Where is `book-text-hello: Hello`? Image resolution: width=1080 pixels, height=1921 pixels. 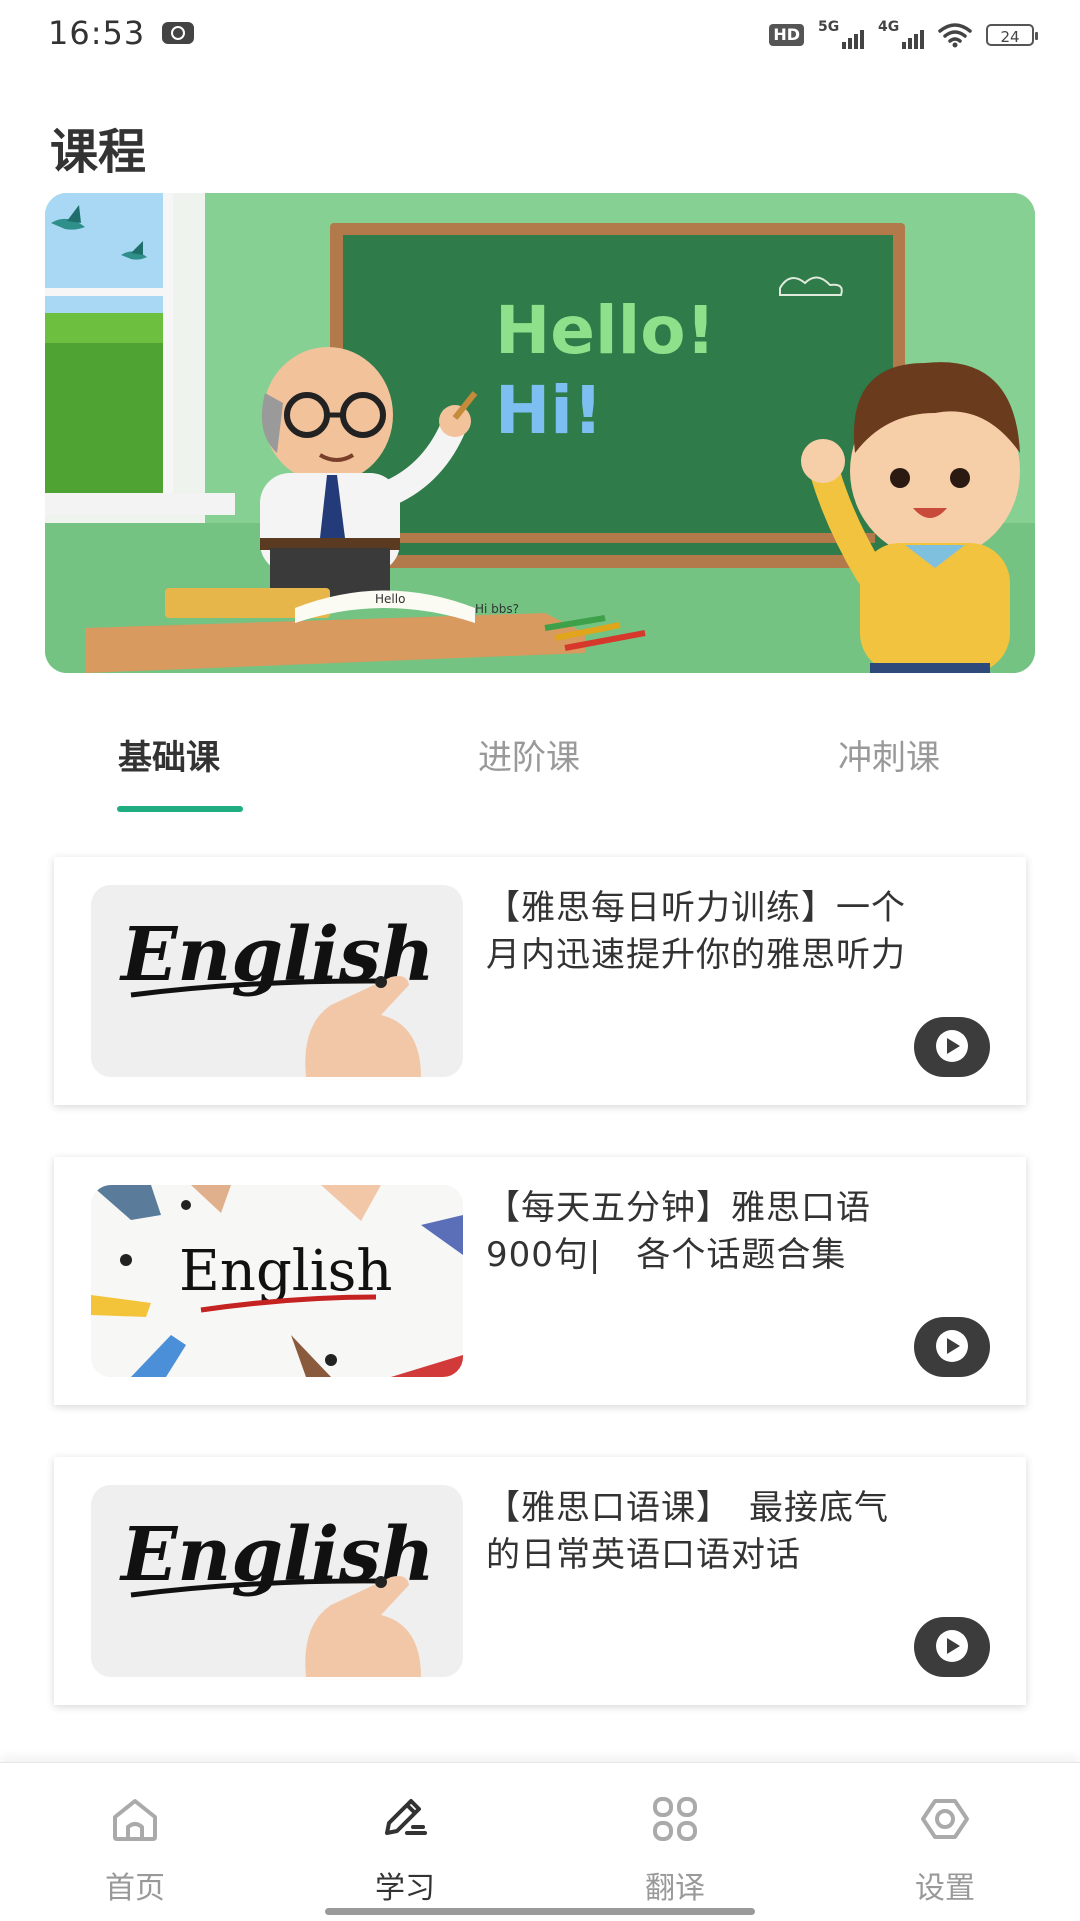 book-text-hello: Hello is located at coordinates (390, 599).